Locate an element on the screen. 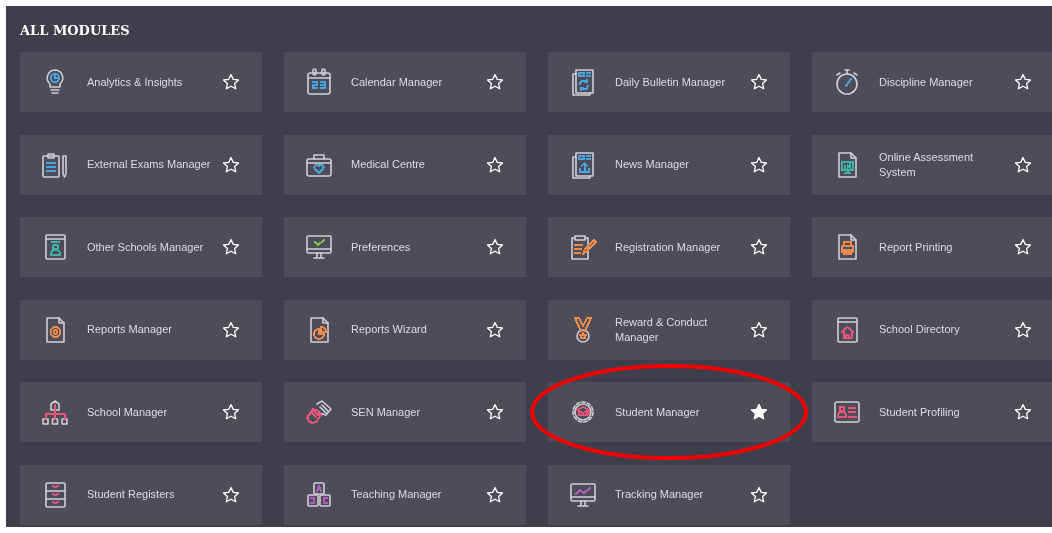  module-tile: Student Manager is located at coordinates (669, 412).